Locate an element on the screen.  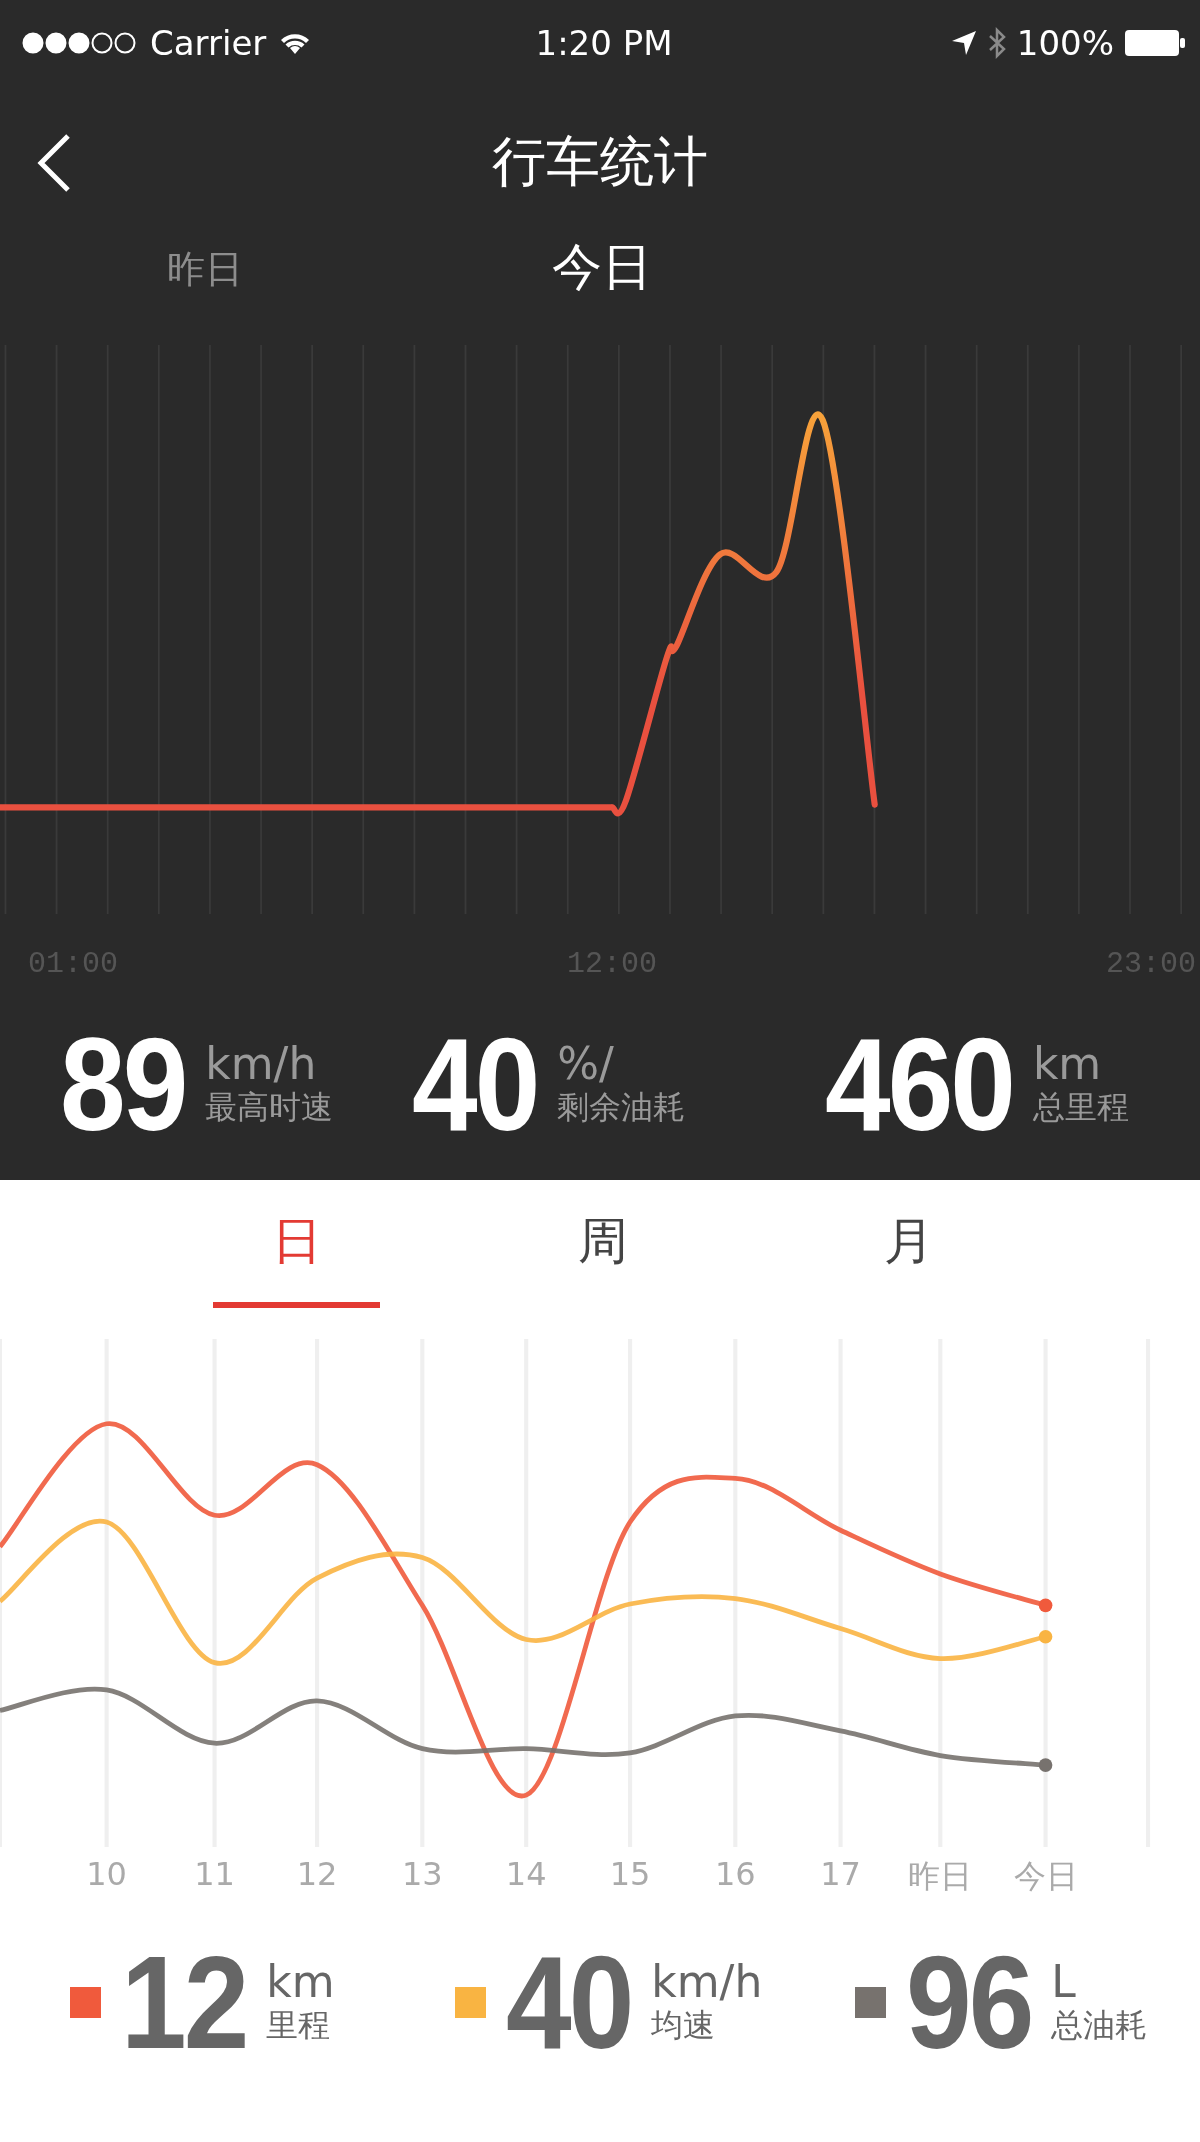
carrier-name: Carrier is located at coordinates (208, 42).